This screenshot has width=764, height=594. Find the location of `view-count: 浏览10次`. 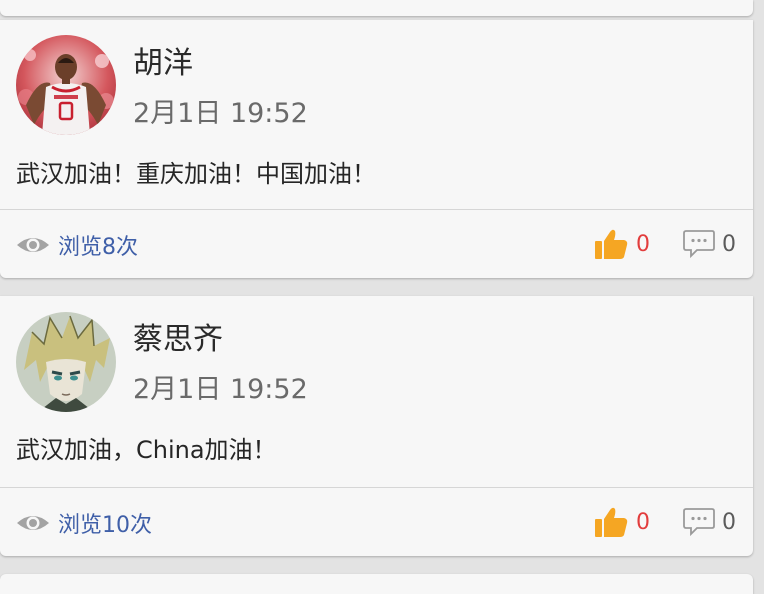

view-count: 浏览10次 is located at coordinates (84, 523).